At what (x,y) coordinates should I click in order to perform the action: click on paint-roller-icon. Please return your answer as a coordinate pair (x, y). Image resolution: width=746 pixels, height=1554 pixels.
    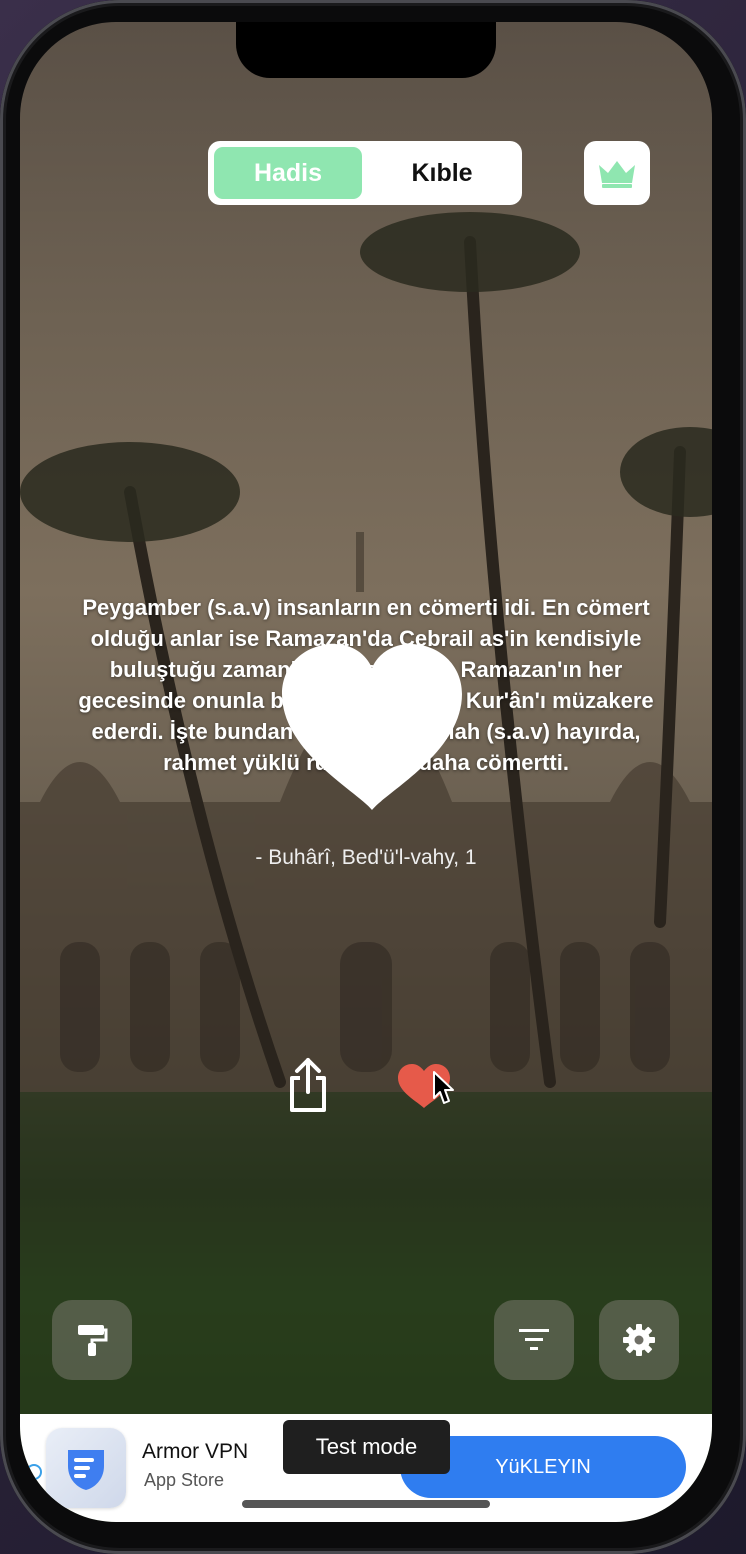
    Looking at the image, I should click on (93, 1340).